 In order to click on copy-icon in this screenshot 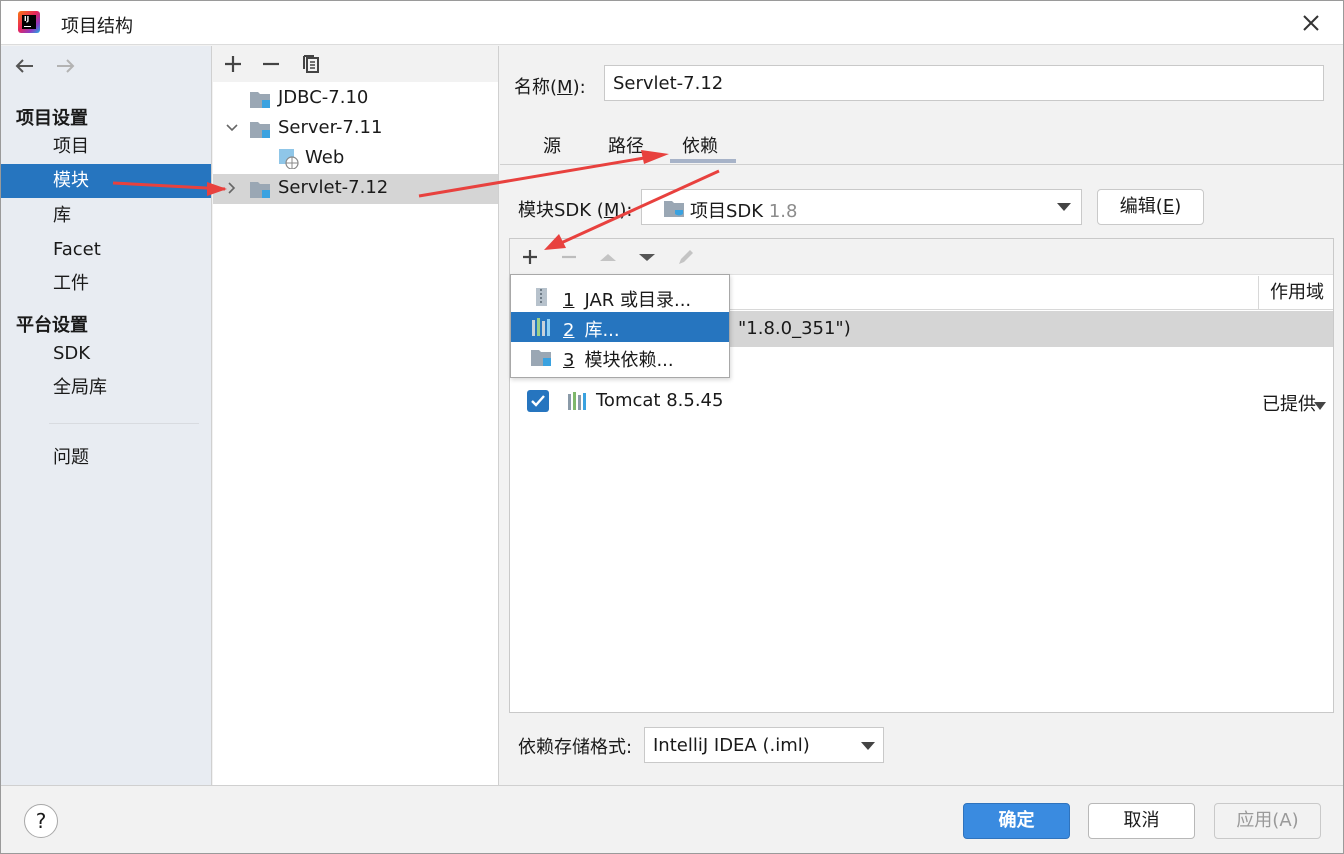, I will do `click(311, 64)`.